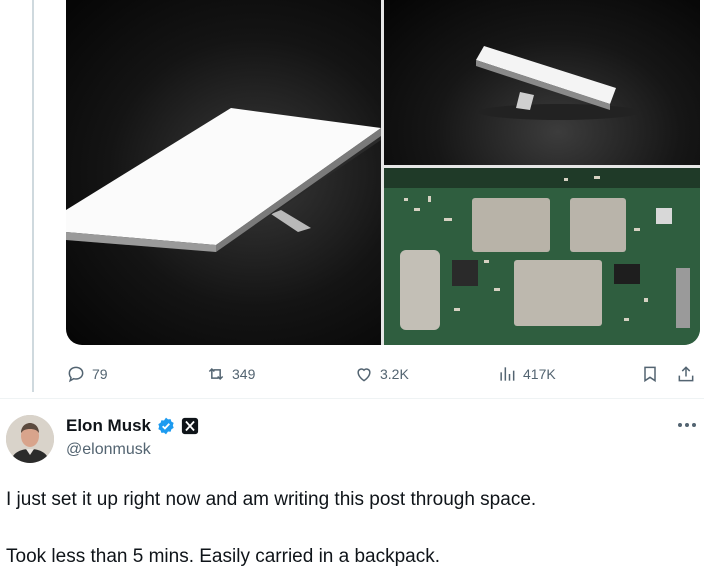  I want to click on like-count: 3.2K, so click(394, 374).